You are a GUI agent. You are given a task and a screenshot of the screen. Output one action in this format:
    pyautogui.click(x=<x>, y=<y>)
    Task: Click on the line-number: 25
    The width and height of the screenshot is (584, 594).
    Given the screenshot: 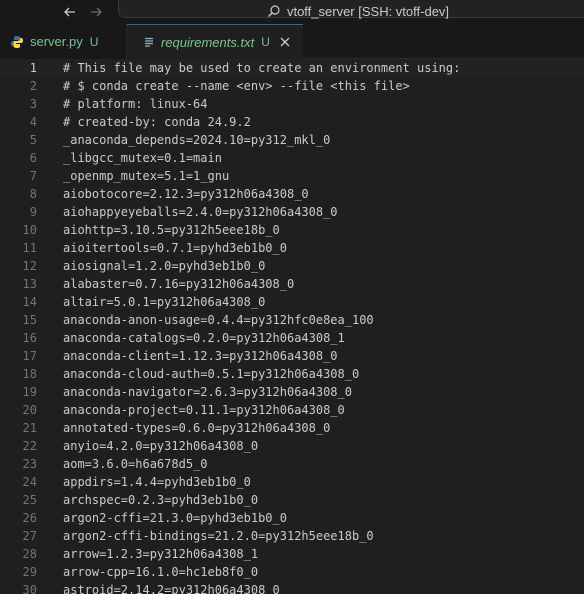 What is the action you would take?
    pyautogui.click(x=29, y=500)
    